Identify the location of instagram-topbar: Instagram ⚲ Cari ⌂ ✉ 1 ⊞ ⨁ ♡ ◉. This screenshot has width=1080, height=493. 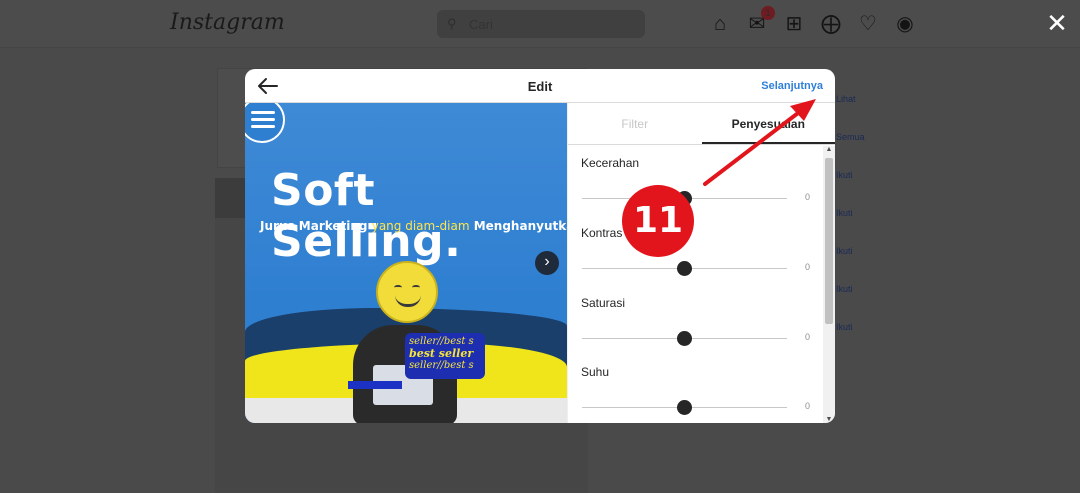
(540, 24).